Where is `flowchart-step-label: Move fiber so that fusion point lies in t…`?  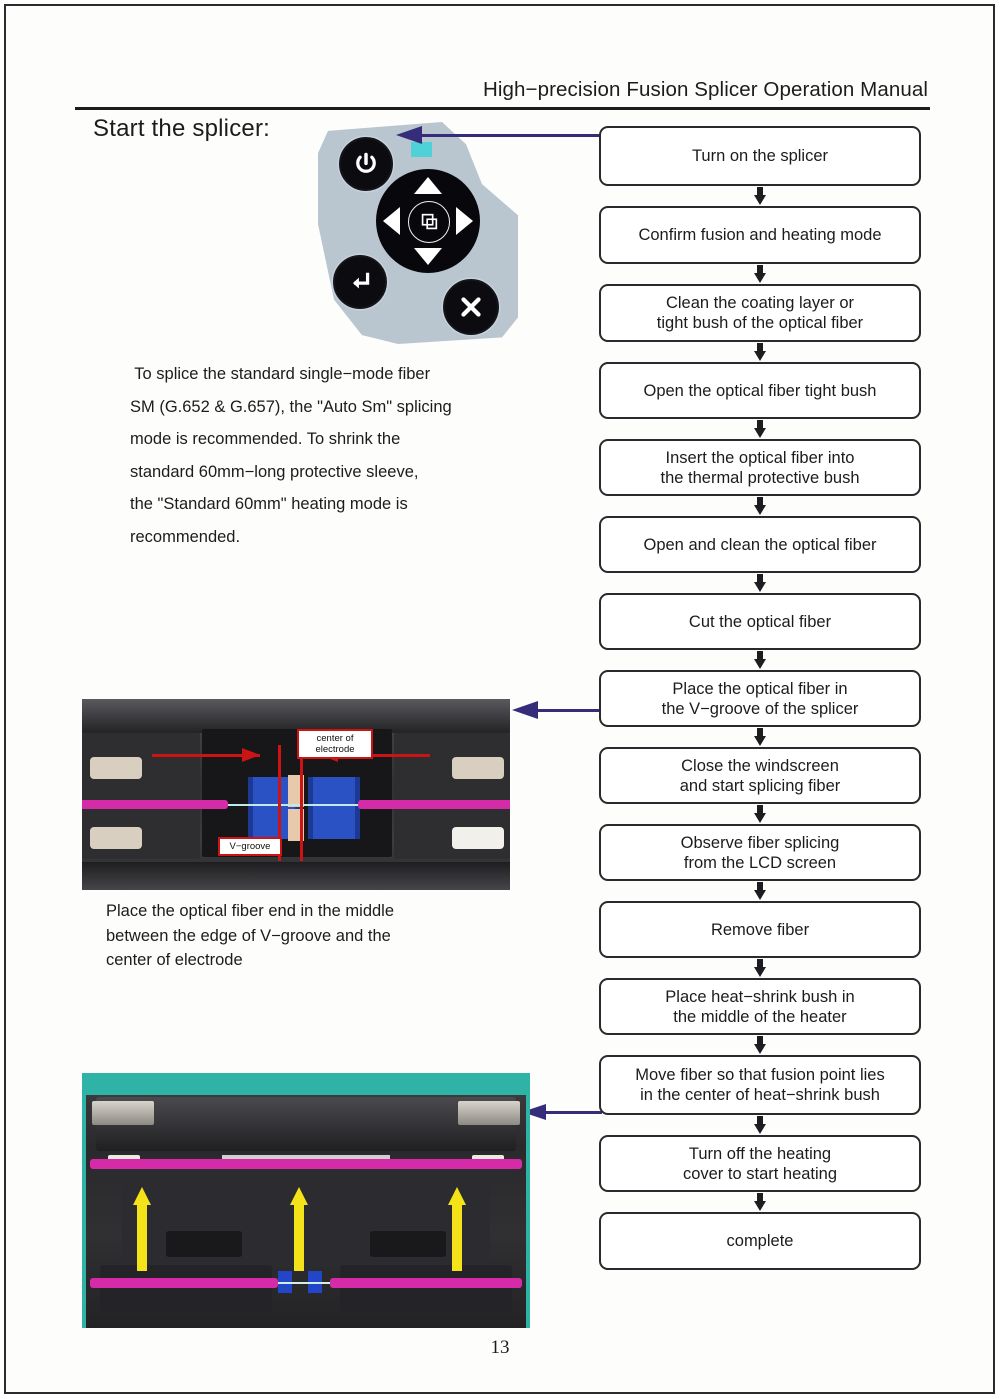
flowchart-step-label: Move fiber so that fusion point lies in t… is located at coordinates (759, 1085).